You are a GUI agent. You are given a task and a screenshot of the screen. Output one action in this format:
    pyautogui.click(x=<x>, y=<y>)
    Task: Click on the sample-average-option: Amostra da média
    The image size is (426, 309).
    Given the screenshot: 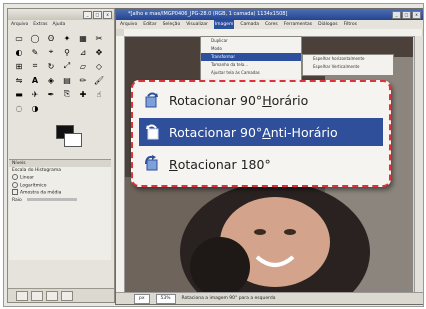 What is the action you would take?
    pyautogui.click(x=60, y=193)
    